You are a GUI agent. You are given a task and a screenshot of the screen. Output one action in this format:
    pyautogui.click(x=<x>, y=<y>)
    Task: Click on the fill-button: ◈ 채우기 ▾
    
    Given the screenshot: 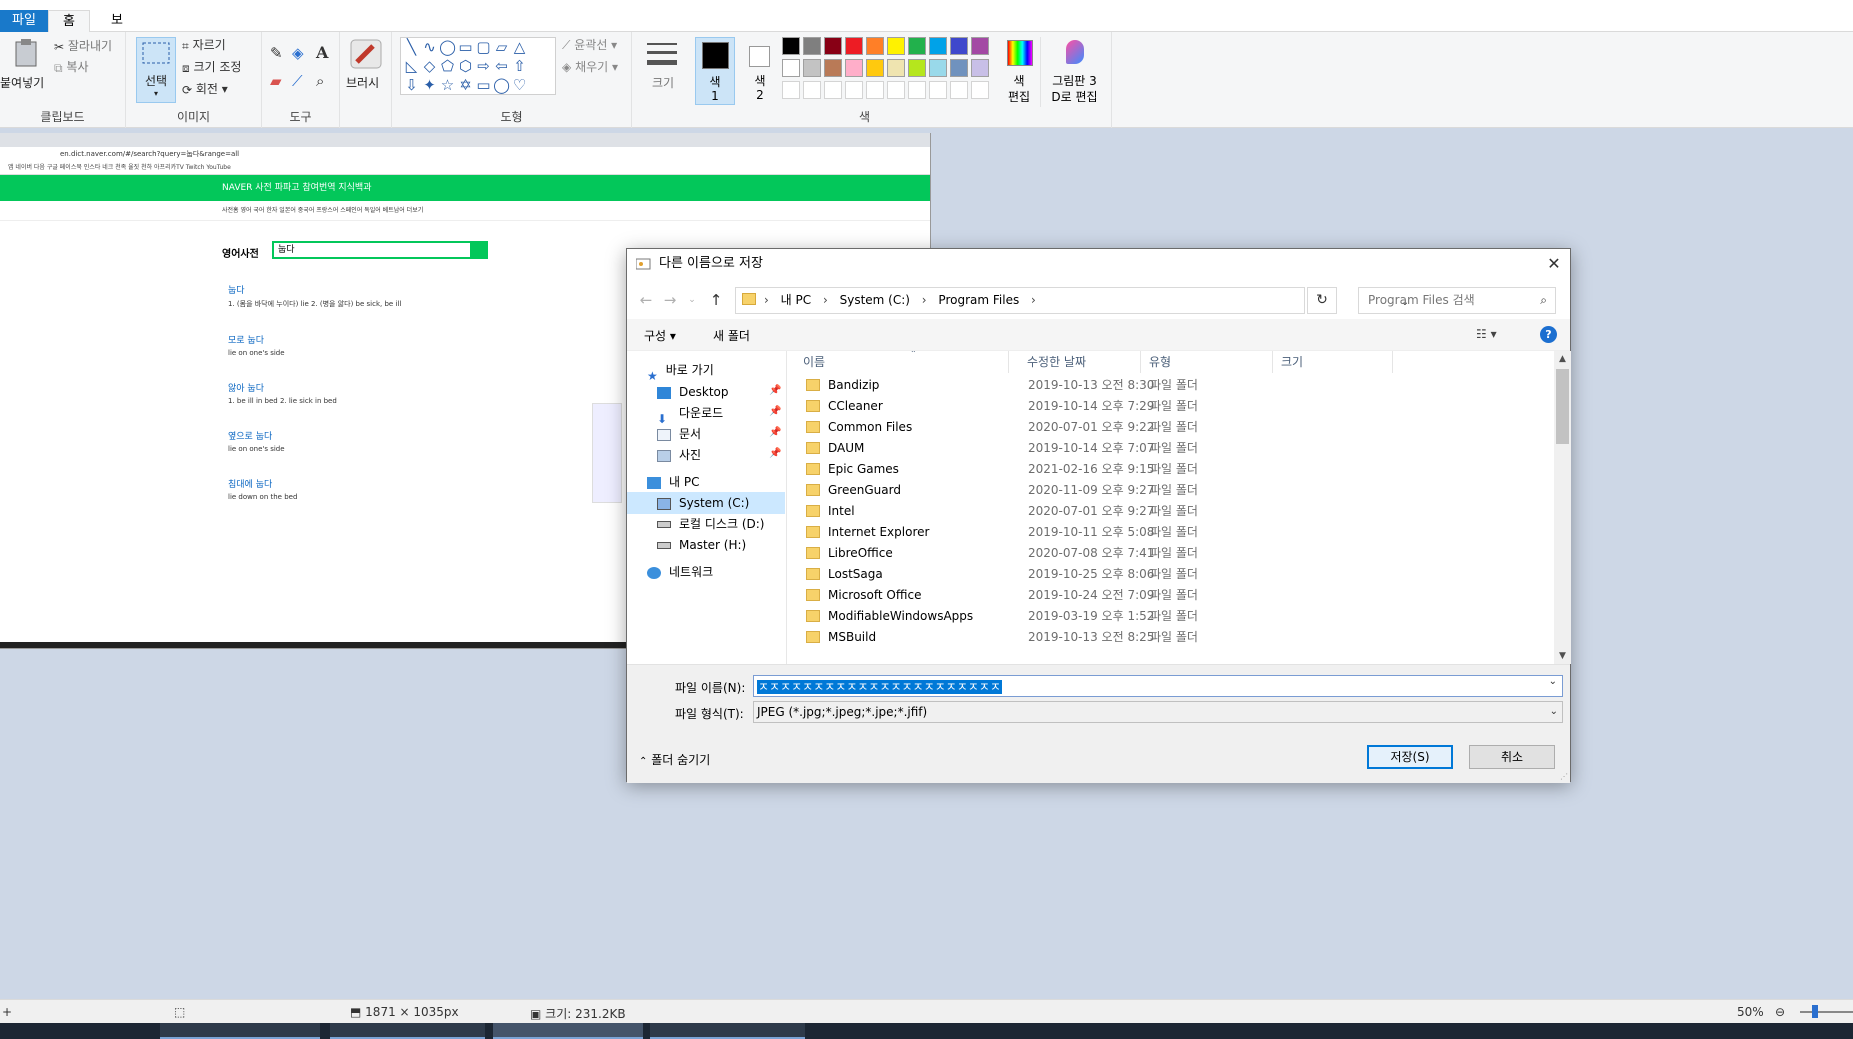 What is the action you would take?
    pyautogui.click(x=590, y=67)
    